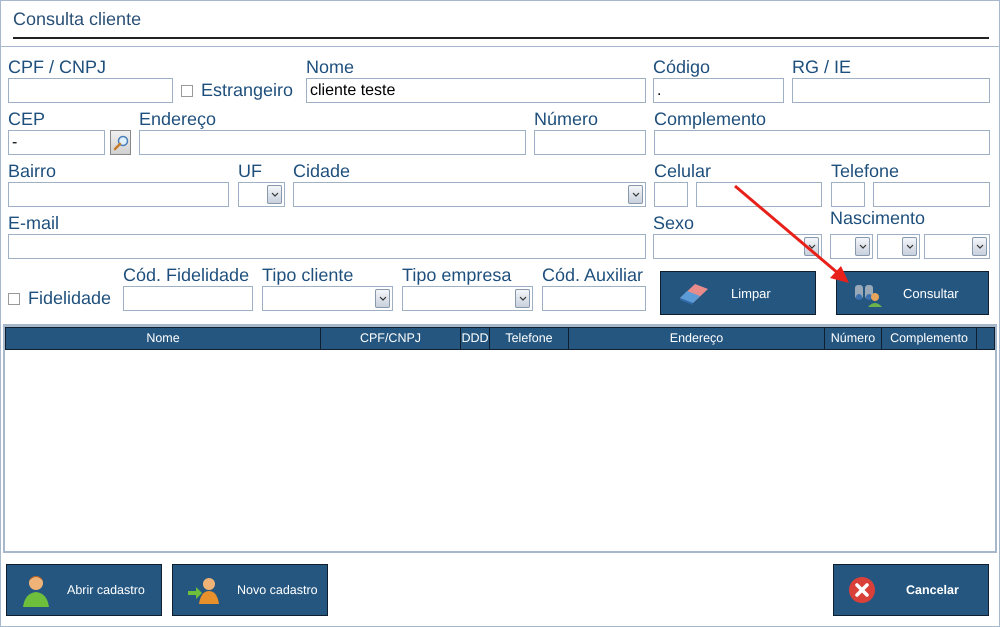 This screenshot has width=1000, height=627. Describe the element at coordinates (391, 338) in the screenshot. I see `column-header: CPF/CNPJ` at that location.